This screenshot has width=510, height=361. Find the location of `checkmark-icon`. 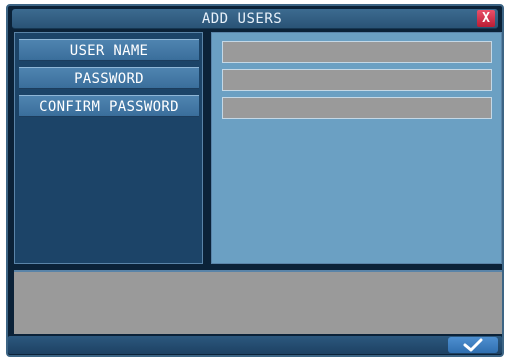

checkmark-icon is located at coordinates (473, 345).